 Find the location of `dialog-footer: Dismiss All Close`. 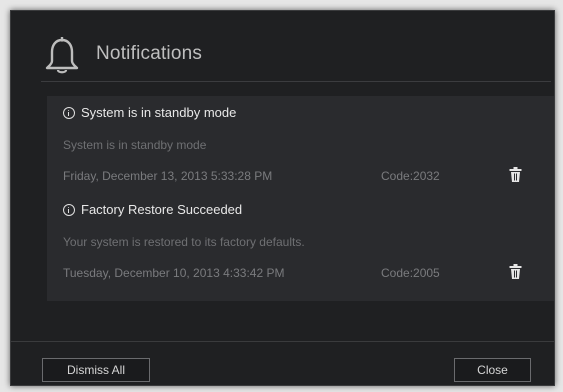

dialog-footer: Dismiss All Close is located at coordinates (282, 363).